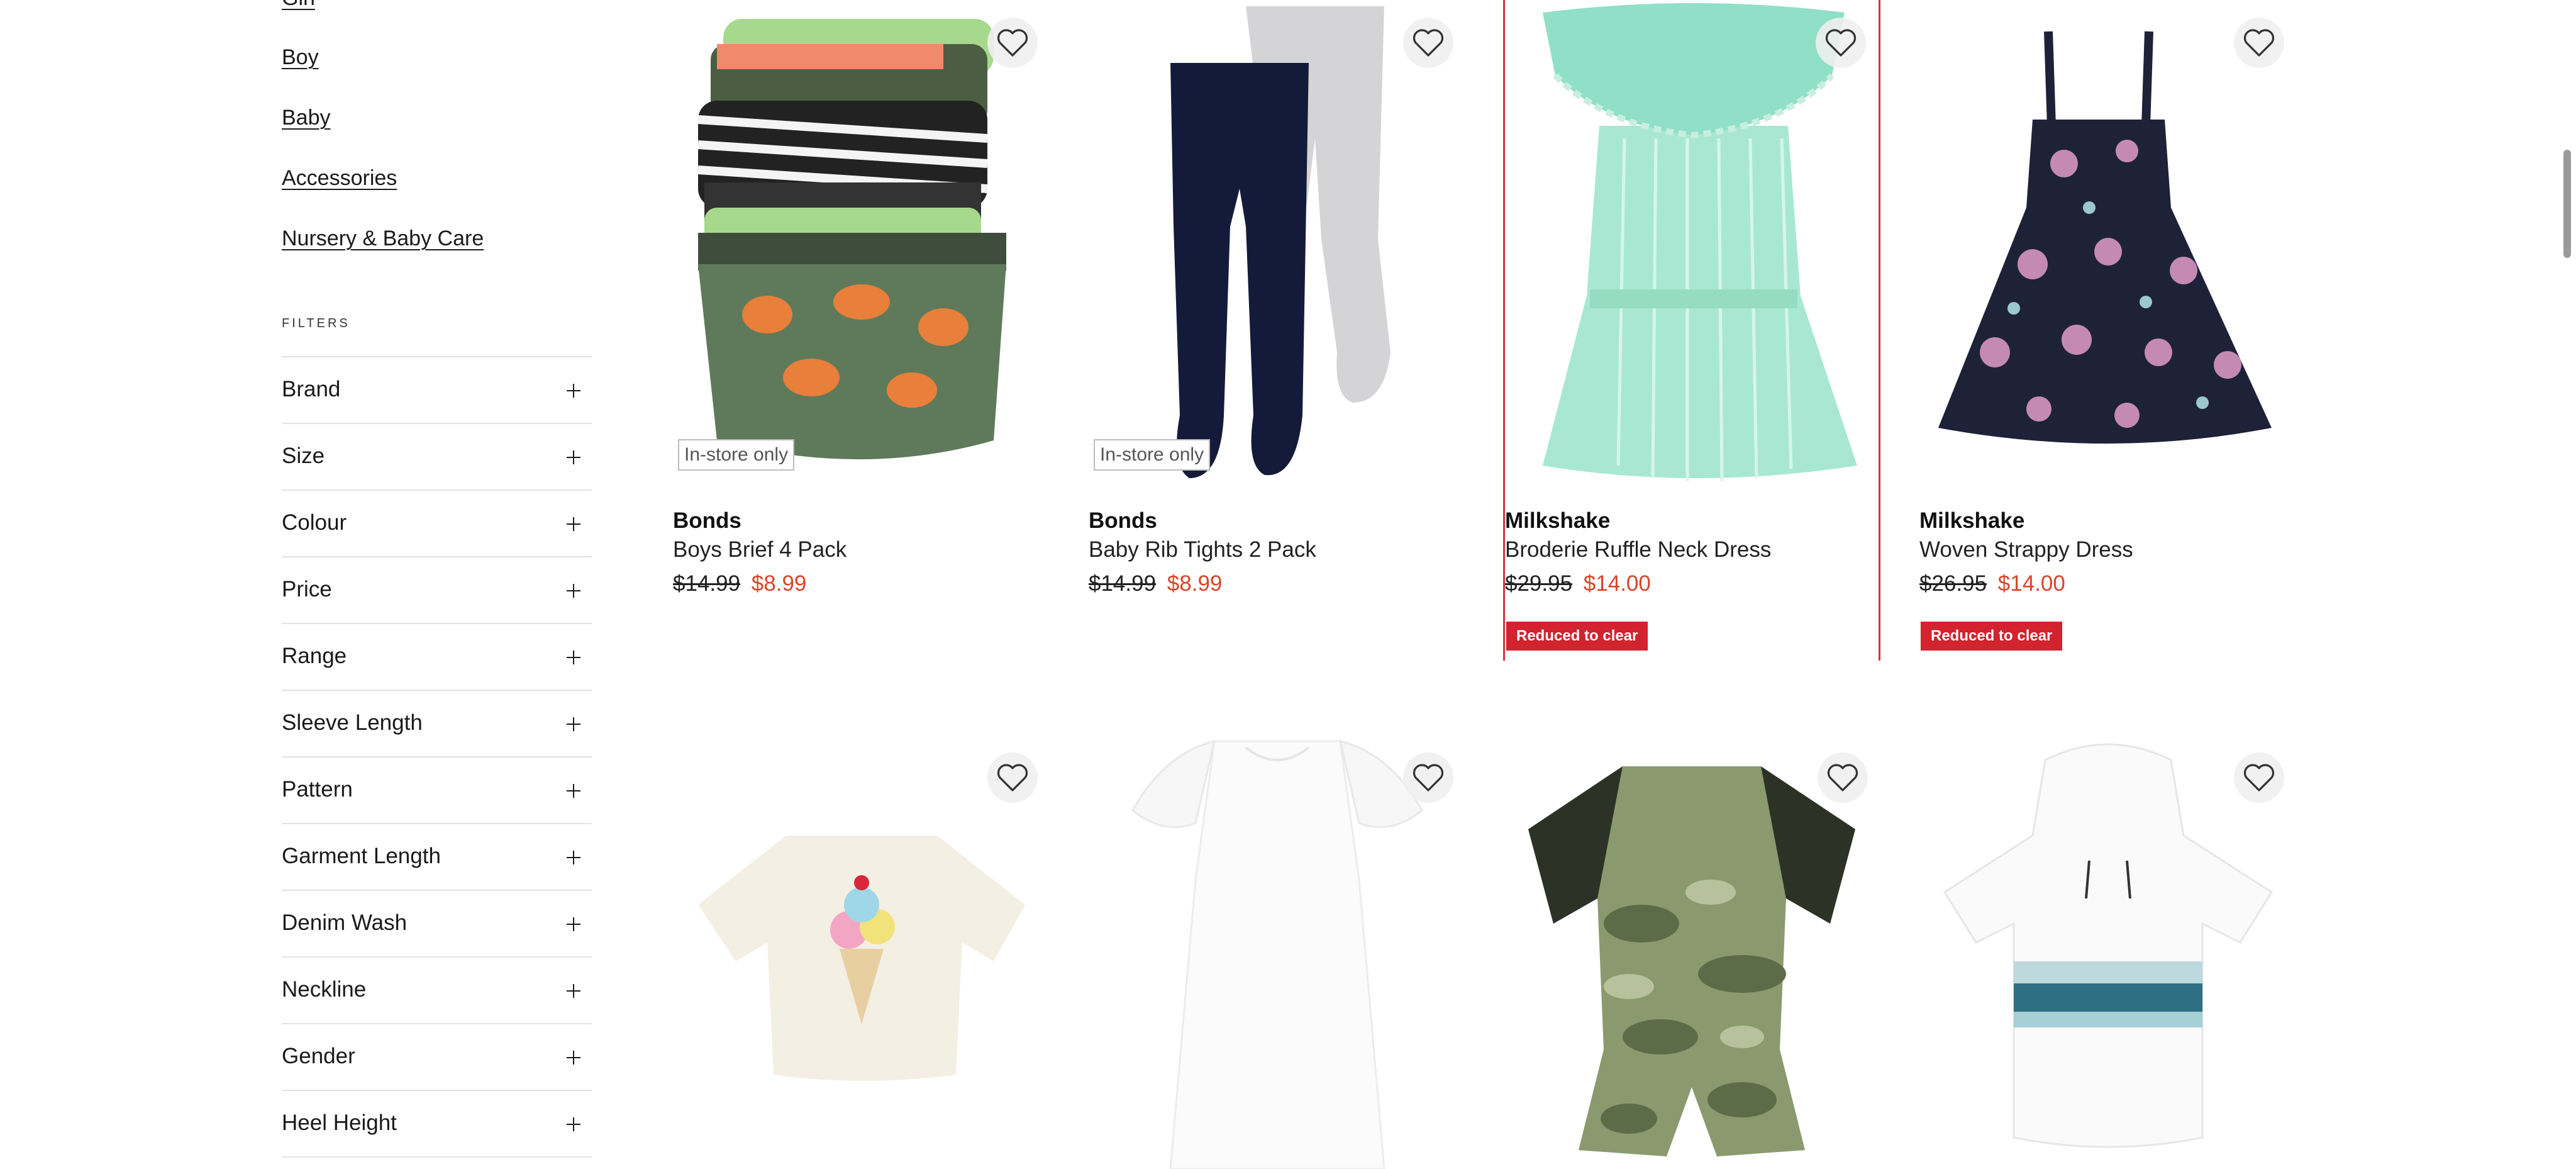 This screenshot has width=2576, height=1169. What do you see at coordinates (1202, 549) in the screenshot?
I see `product-name: Baby Rib Tights 2 Pack` at bounding box center [1202, 549].